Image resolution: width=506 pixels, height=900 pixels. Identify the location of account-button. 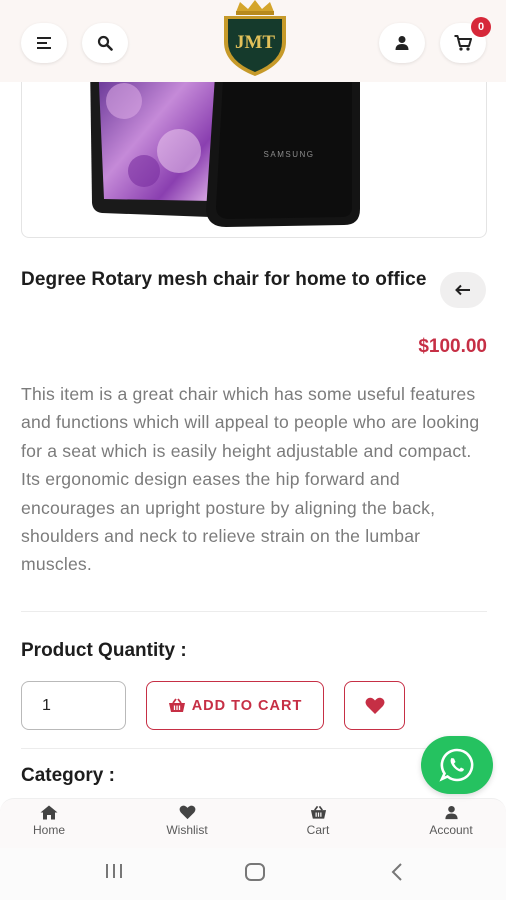
(402, 43).